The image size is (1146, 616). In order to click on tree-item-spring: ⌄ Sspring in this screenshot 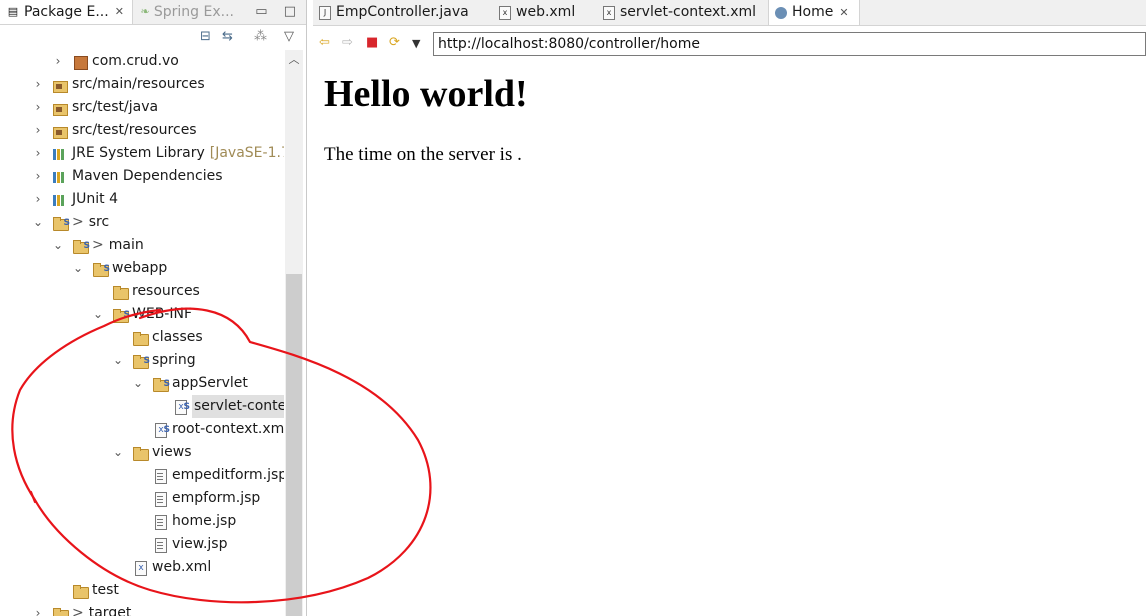, I will do `click(154, 360)`.